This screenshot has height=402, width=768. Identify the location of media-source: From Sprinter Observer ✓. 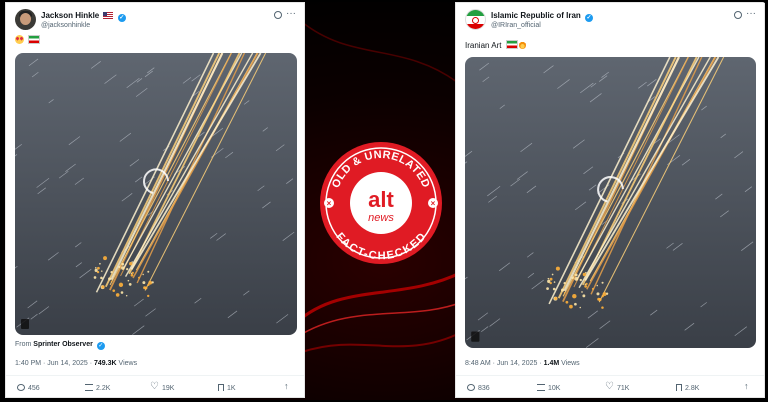
(60, 345).